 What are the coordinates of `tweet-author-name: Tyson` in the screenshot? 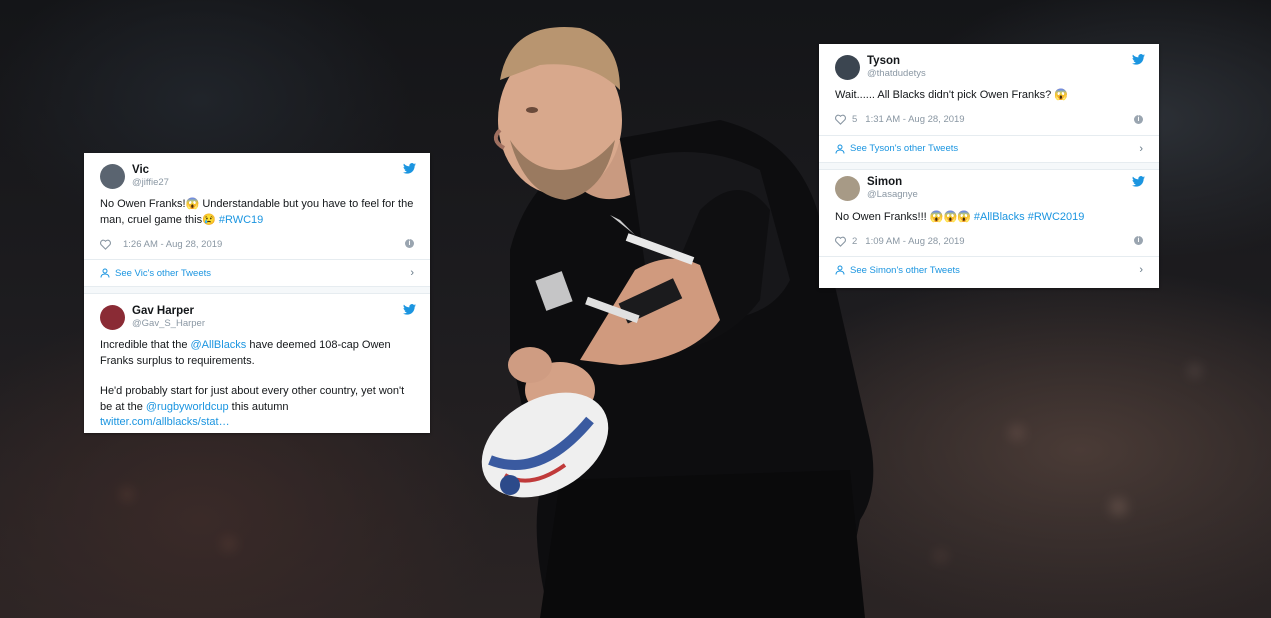 It's located at (896, 61).